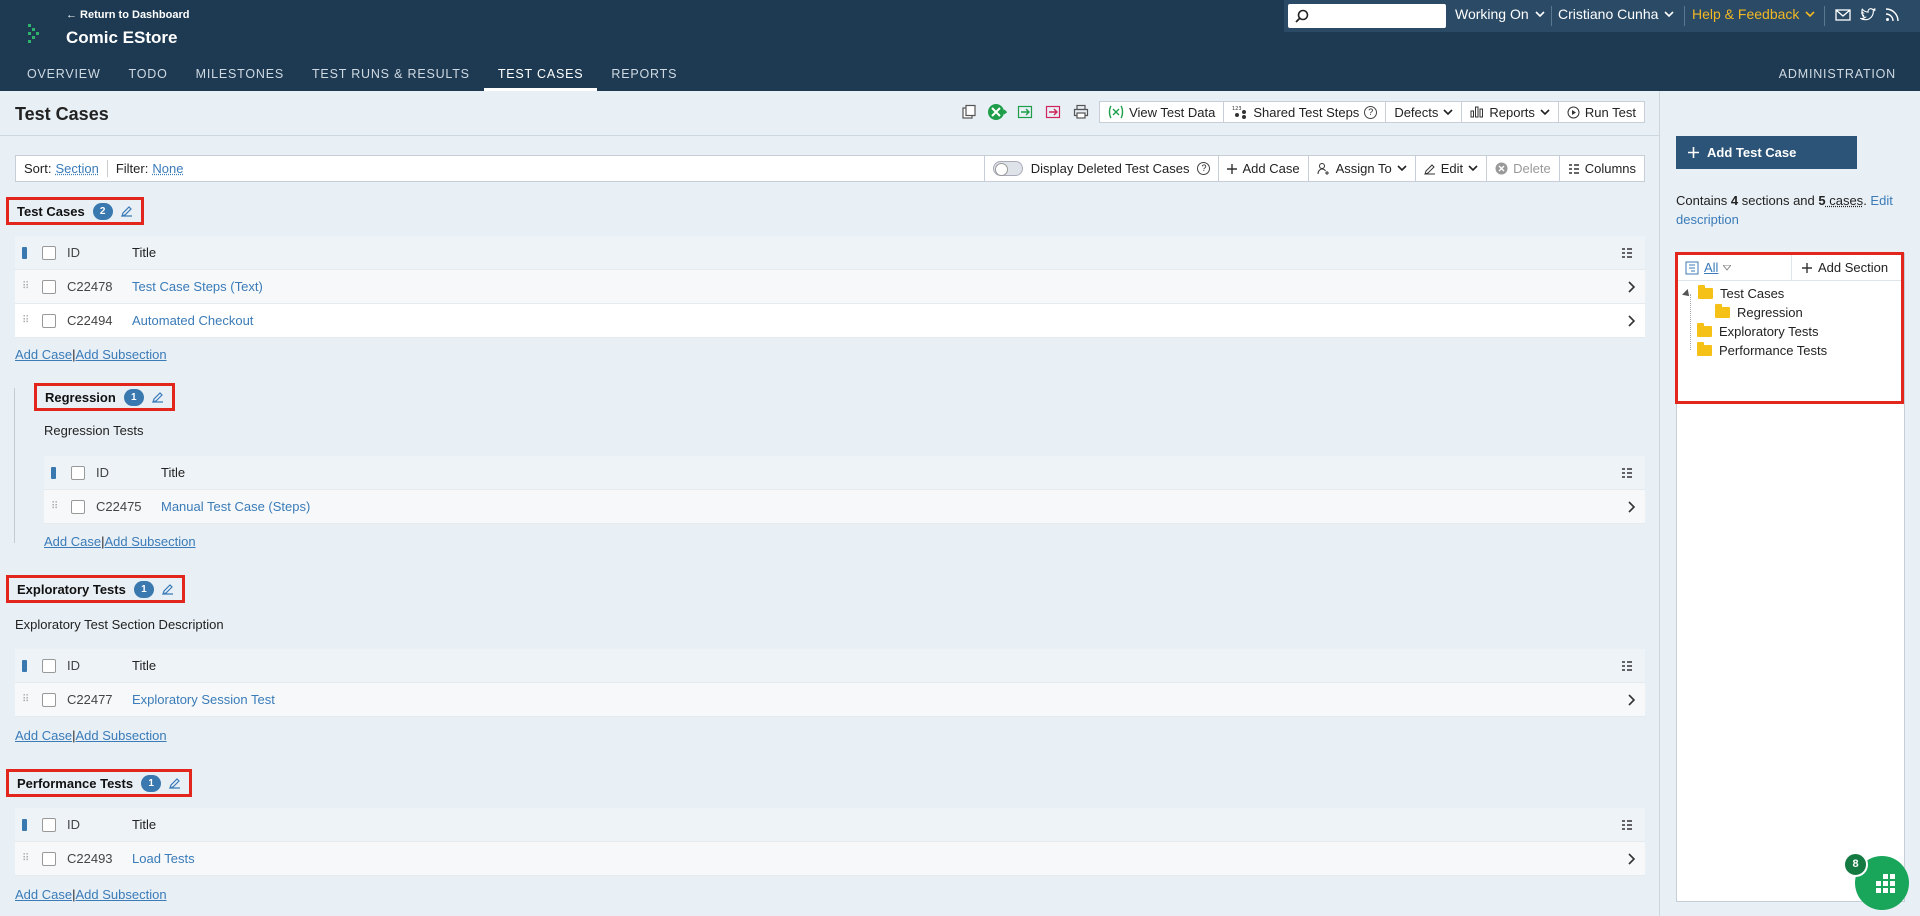 This screenshot has height=916, width=1920. Describe the element at coordinates (1053, 112) in the screenshot. I see `export-icon` at that location.